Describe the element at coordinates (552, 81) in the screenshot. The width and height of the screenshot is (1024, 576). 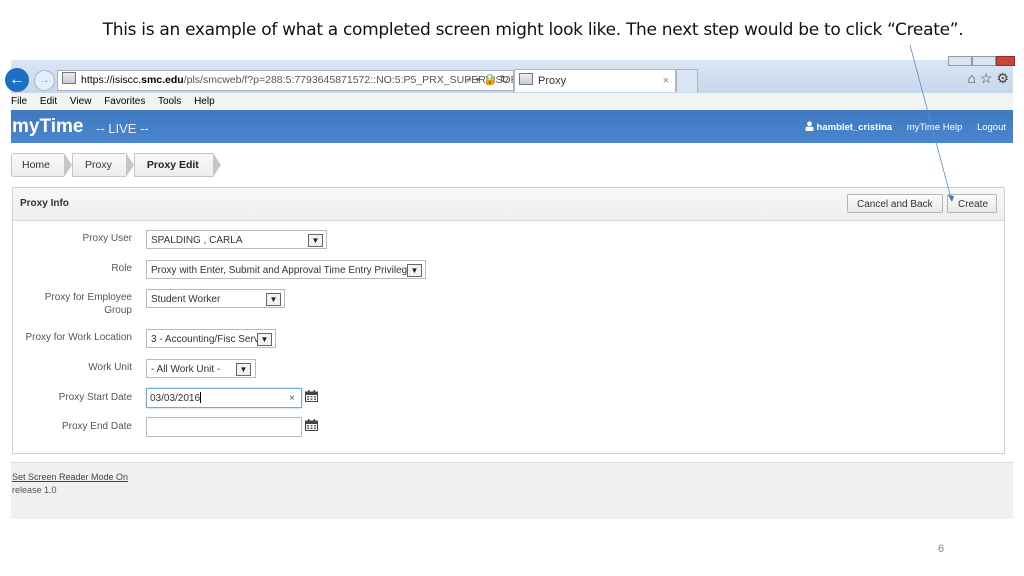
I see `tab-title: Proxy` at that location.